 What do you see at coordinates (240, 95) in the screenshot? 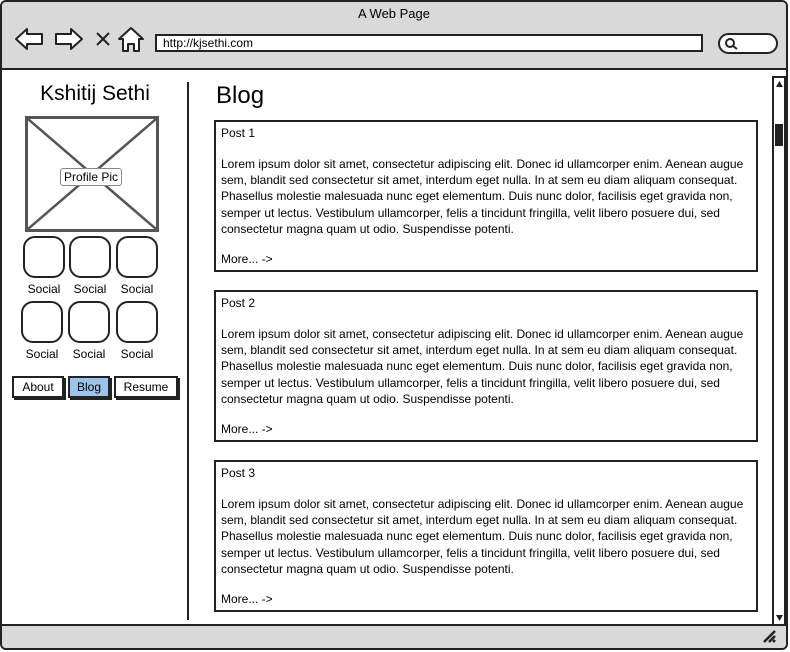
I see `page-title: Blog` at bounding box center [240, 95].